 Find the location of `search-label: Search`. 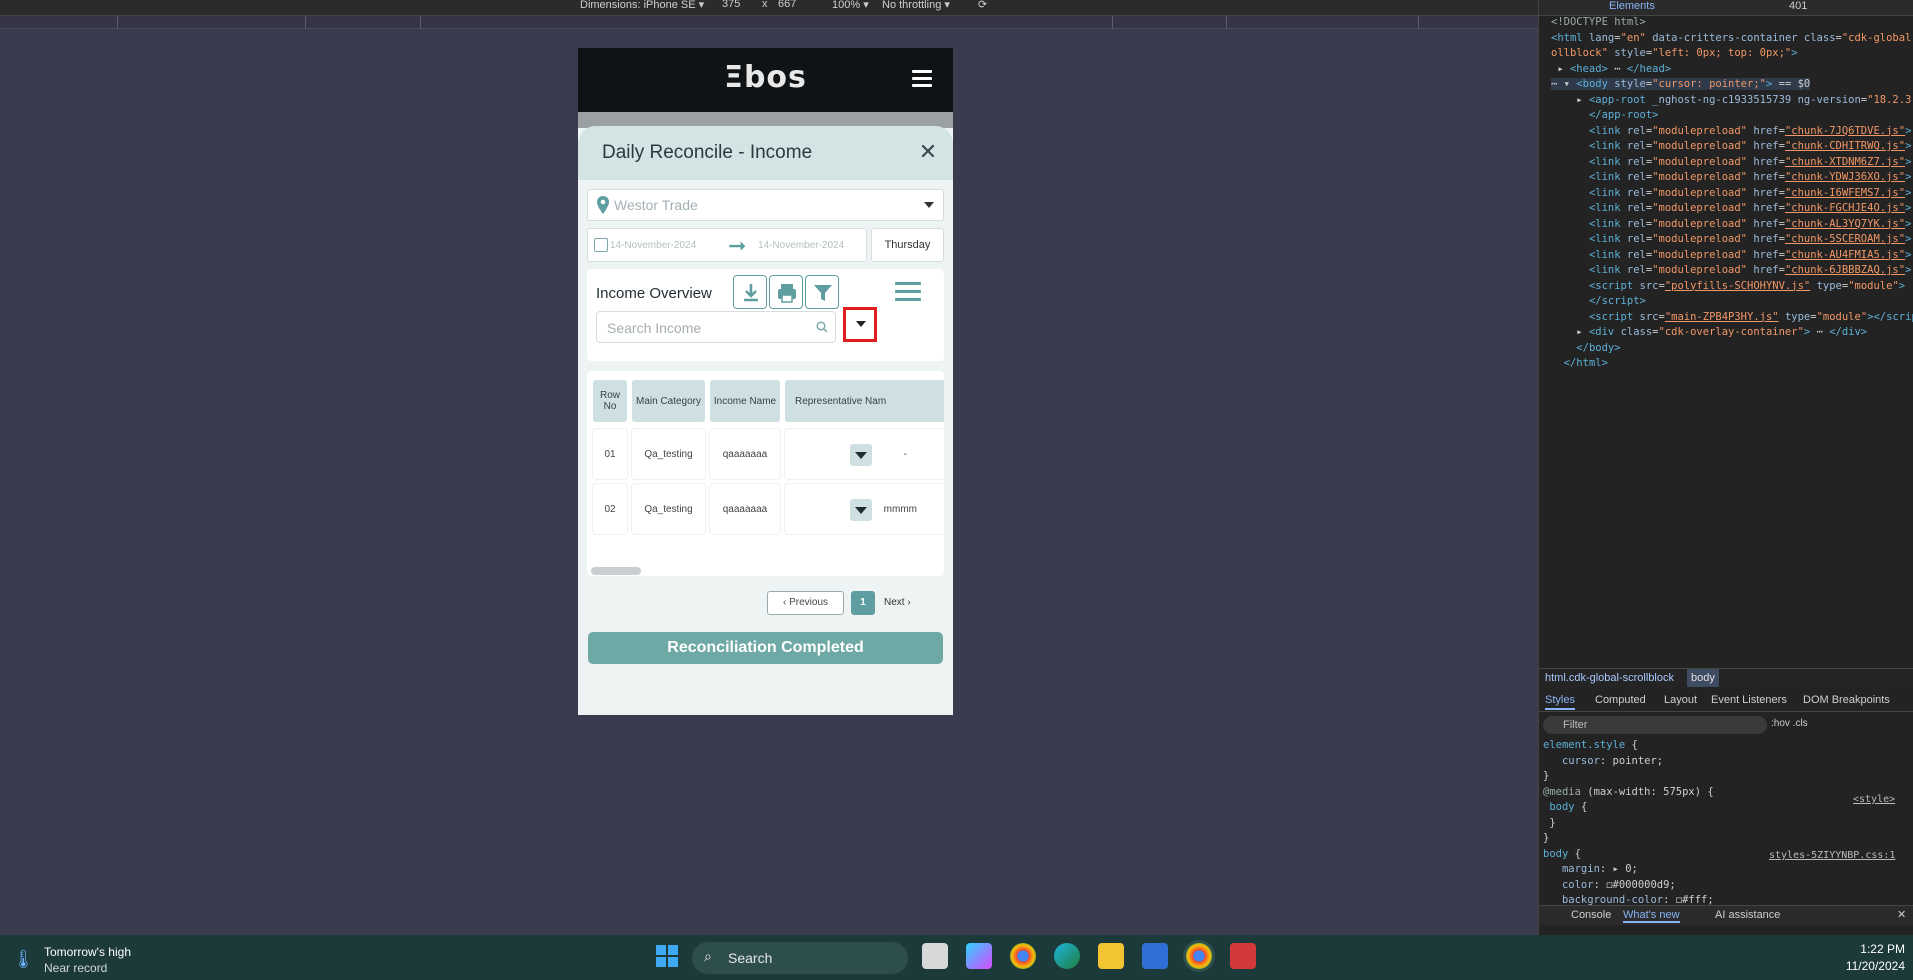

search-label: Search is located at coordinates (750, 958).